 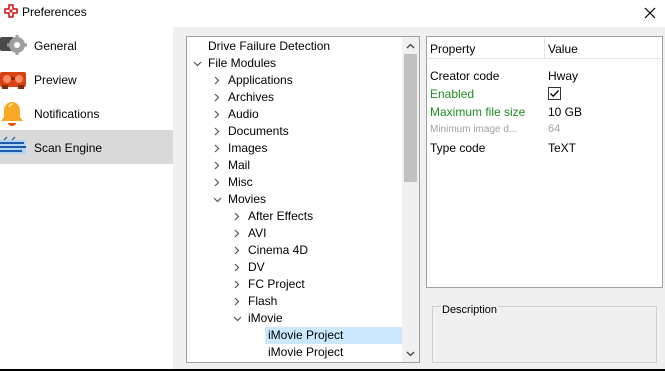 What do you see at coordinates (563, 49) in the screenshot?
I see `value-column-header: Value` at bounding box center [563, 49].